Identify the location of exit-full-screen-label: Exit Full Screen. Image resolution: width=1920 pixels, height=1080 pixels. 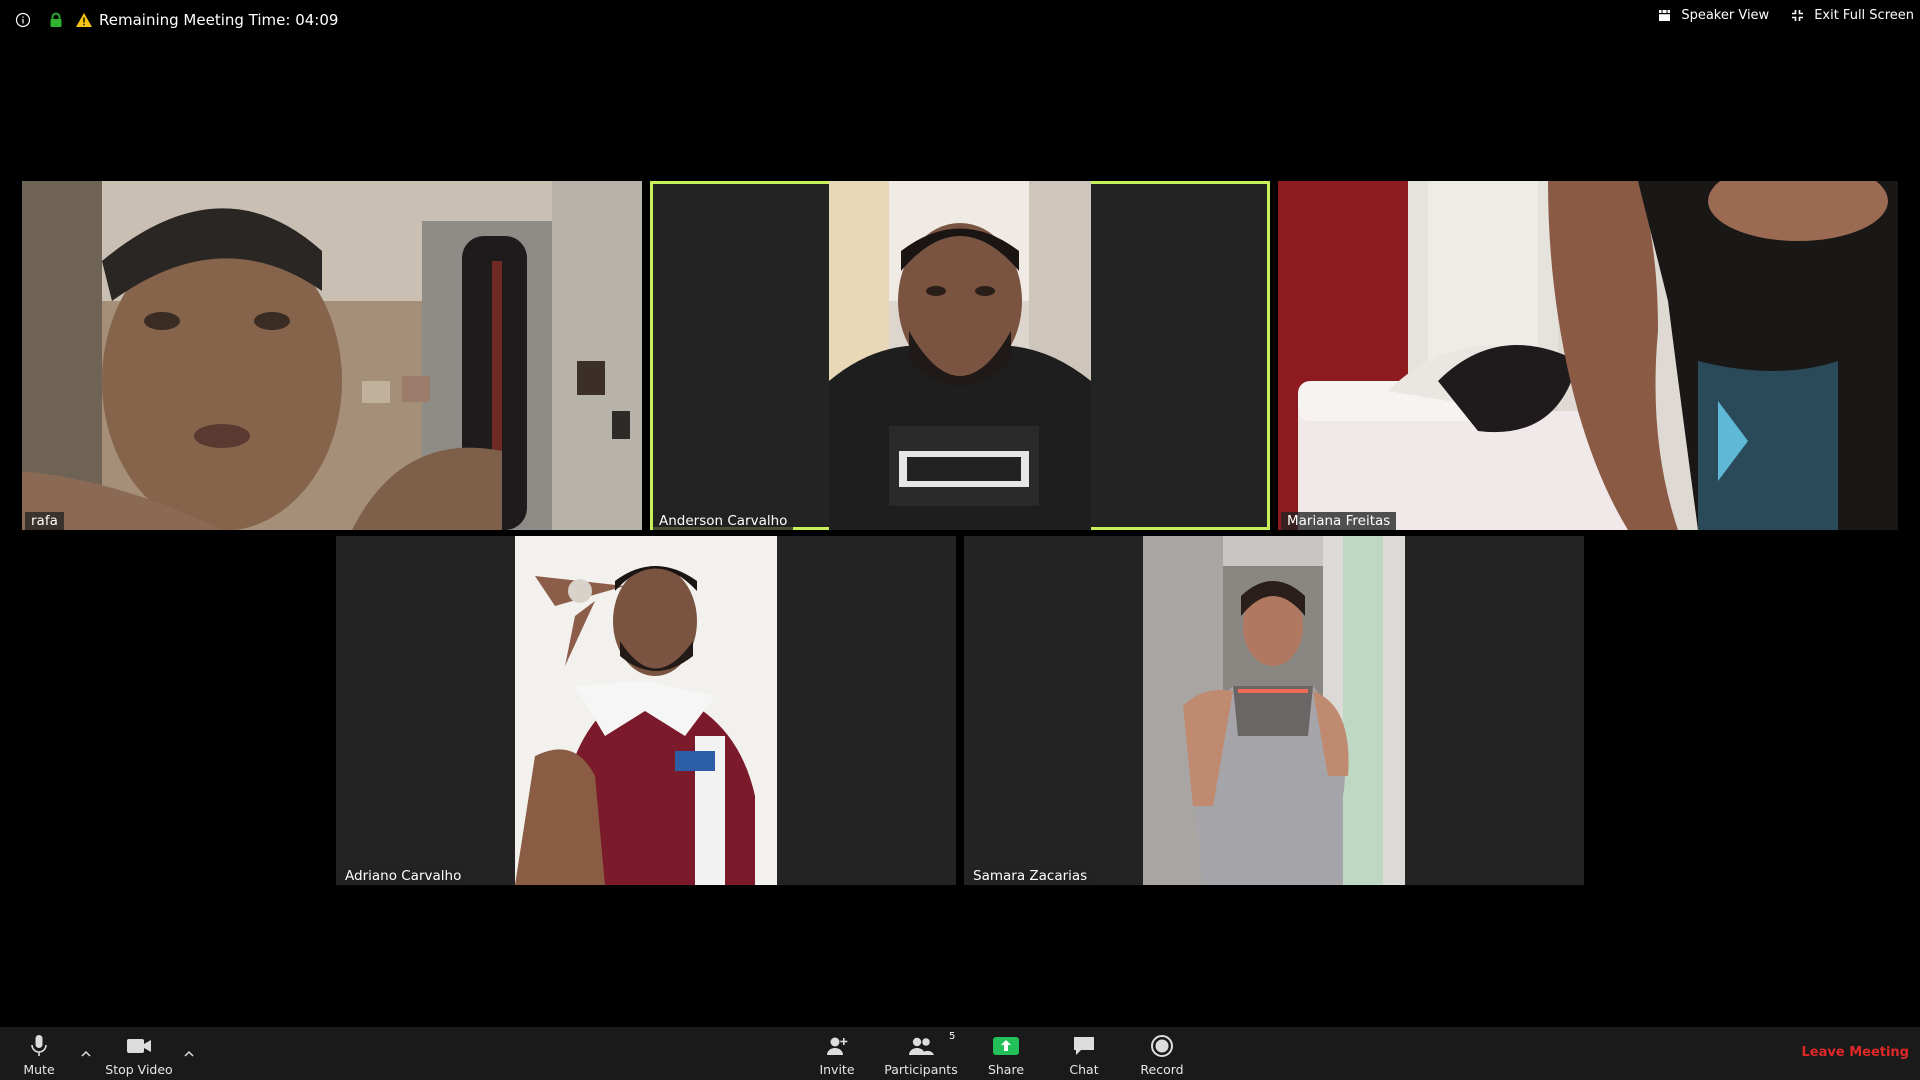
(1864, 15).